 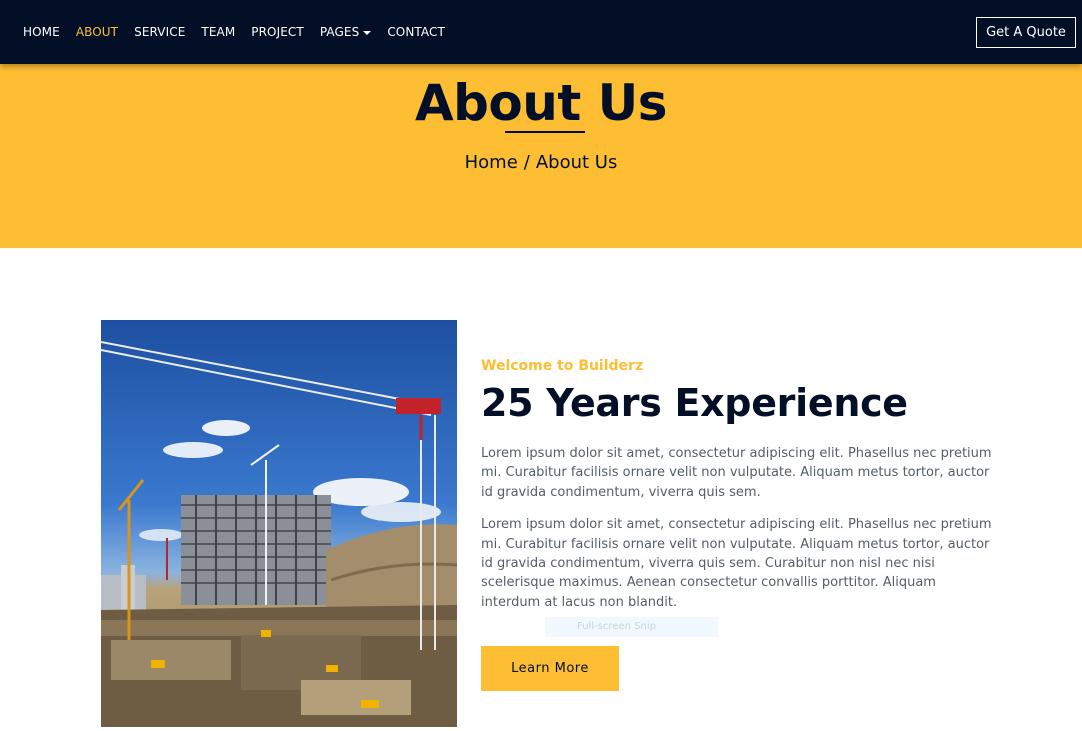 What do you see at coordinates (541, 103) in the screenshot?
I see `page-title: About Us` at bounding box center [541, 103].